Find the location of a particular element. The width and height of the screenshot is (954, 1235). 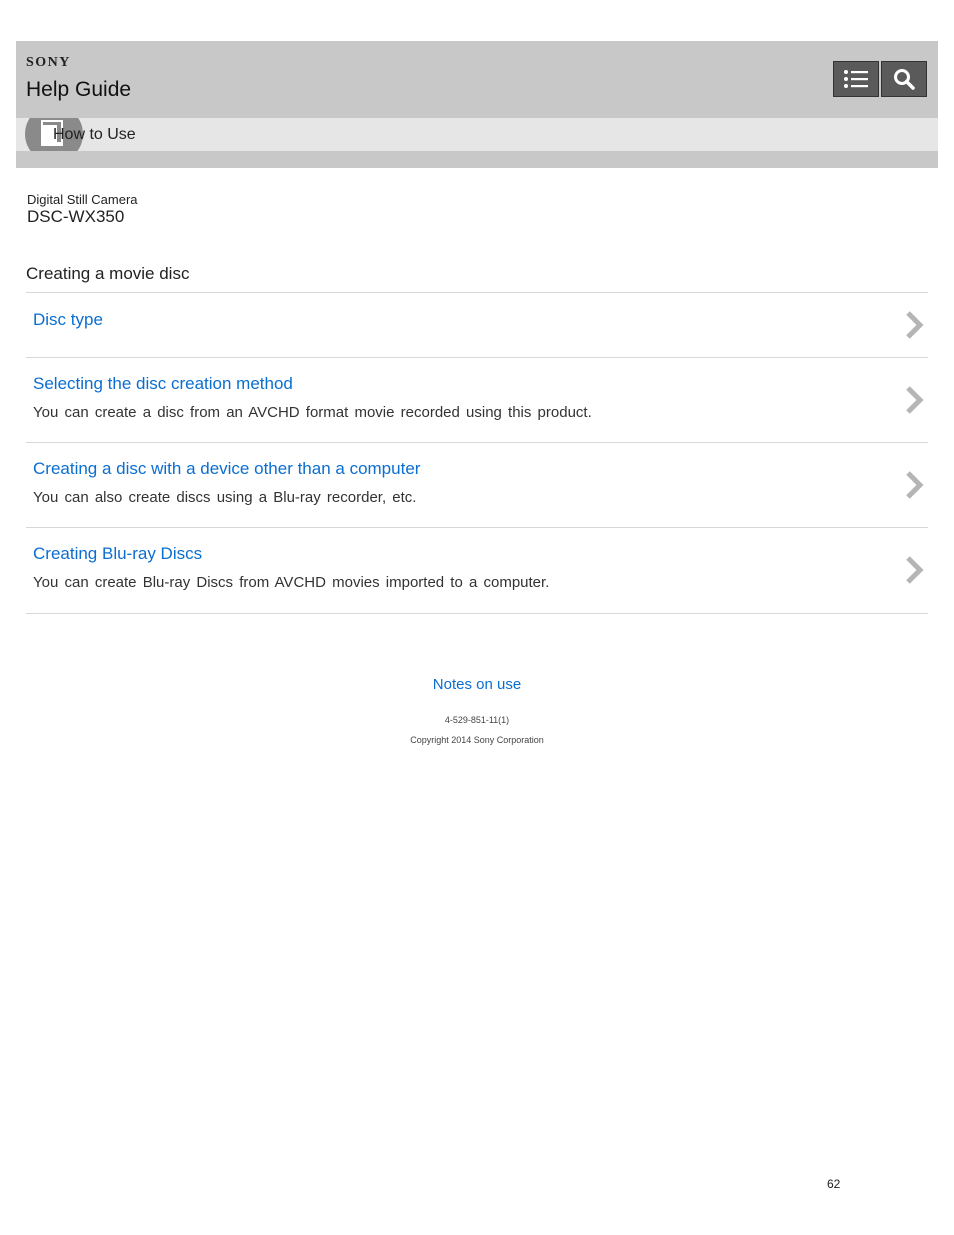

menu-button is located at coordinates (856, 79).